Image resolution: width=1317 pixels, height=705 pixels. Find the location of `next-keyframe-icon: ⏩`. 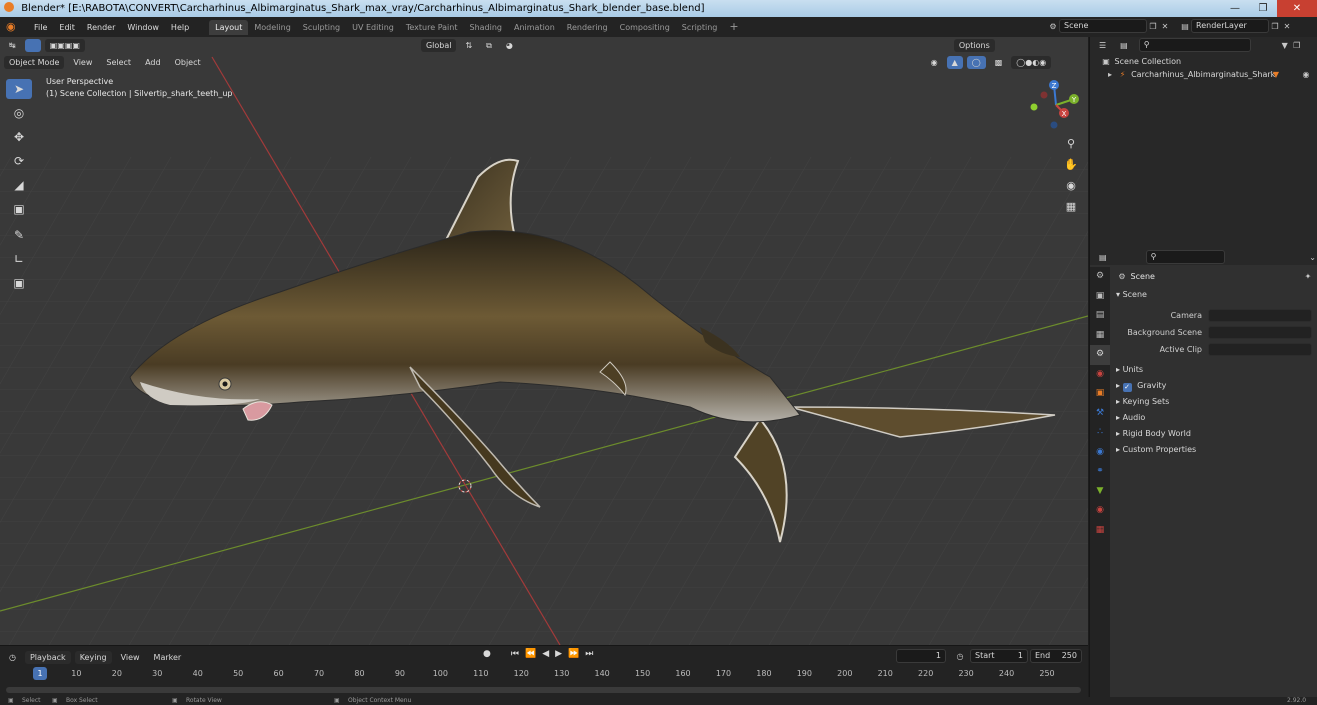

next-keyframe-icon: ⏩ is located at coordinates (573, 654).